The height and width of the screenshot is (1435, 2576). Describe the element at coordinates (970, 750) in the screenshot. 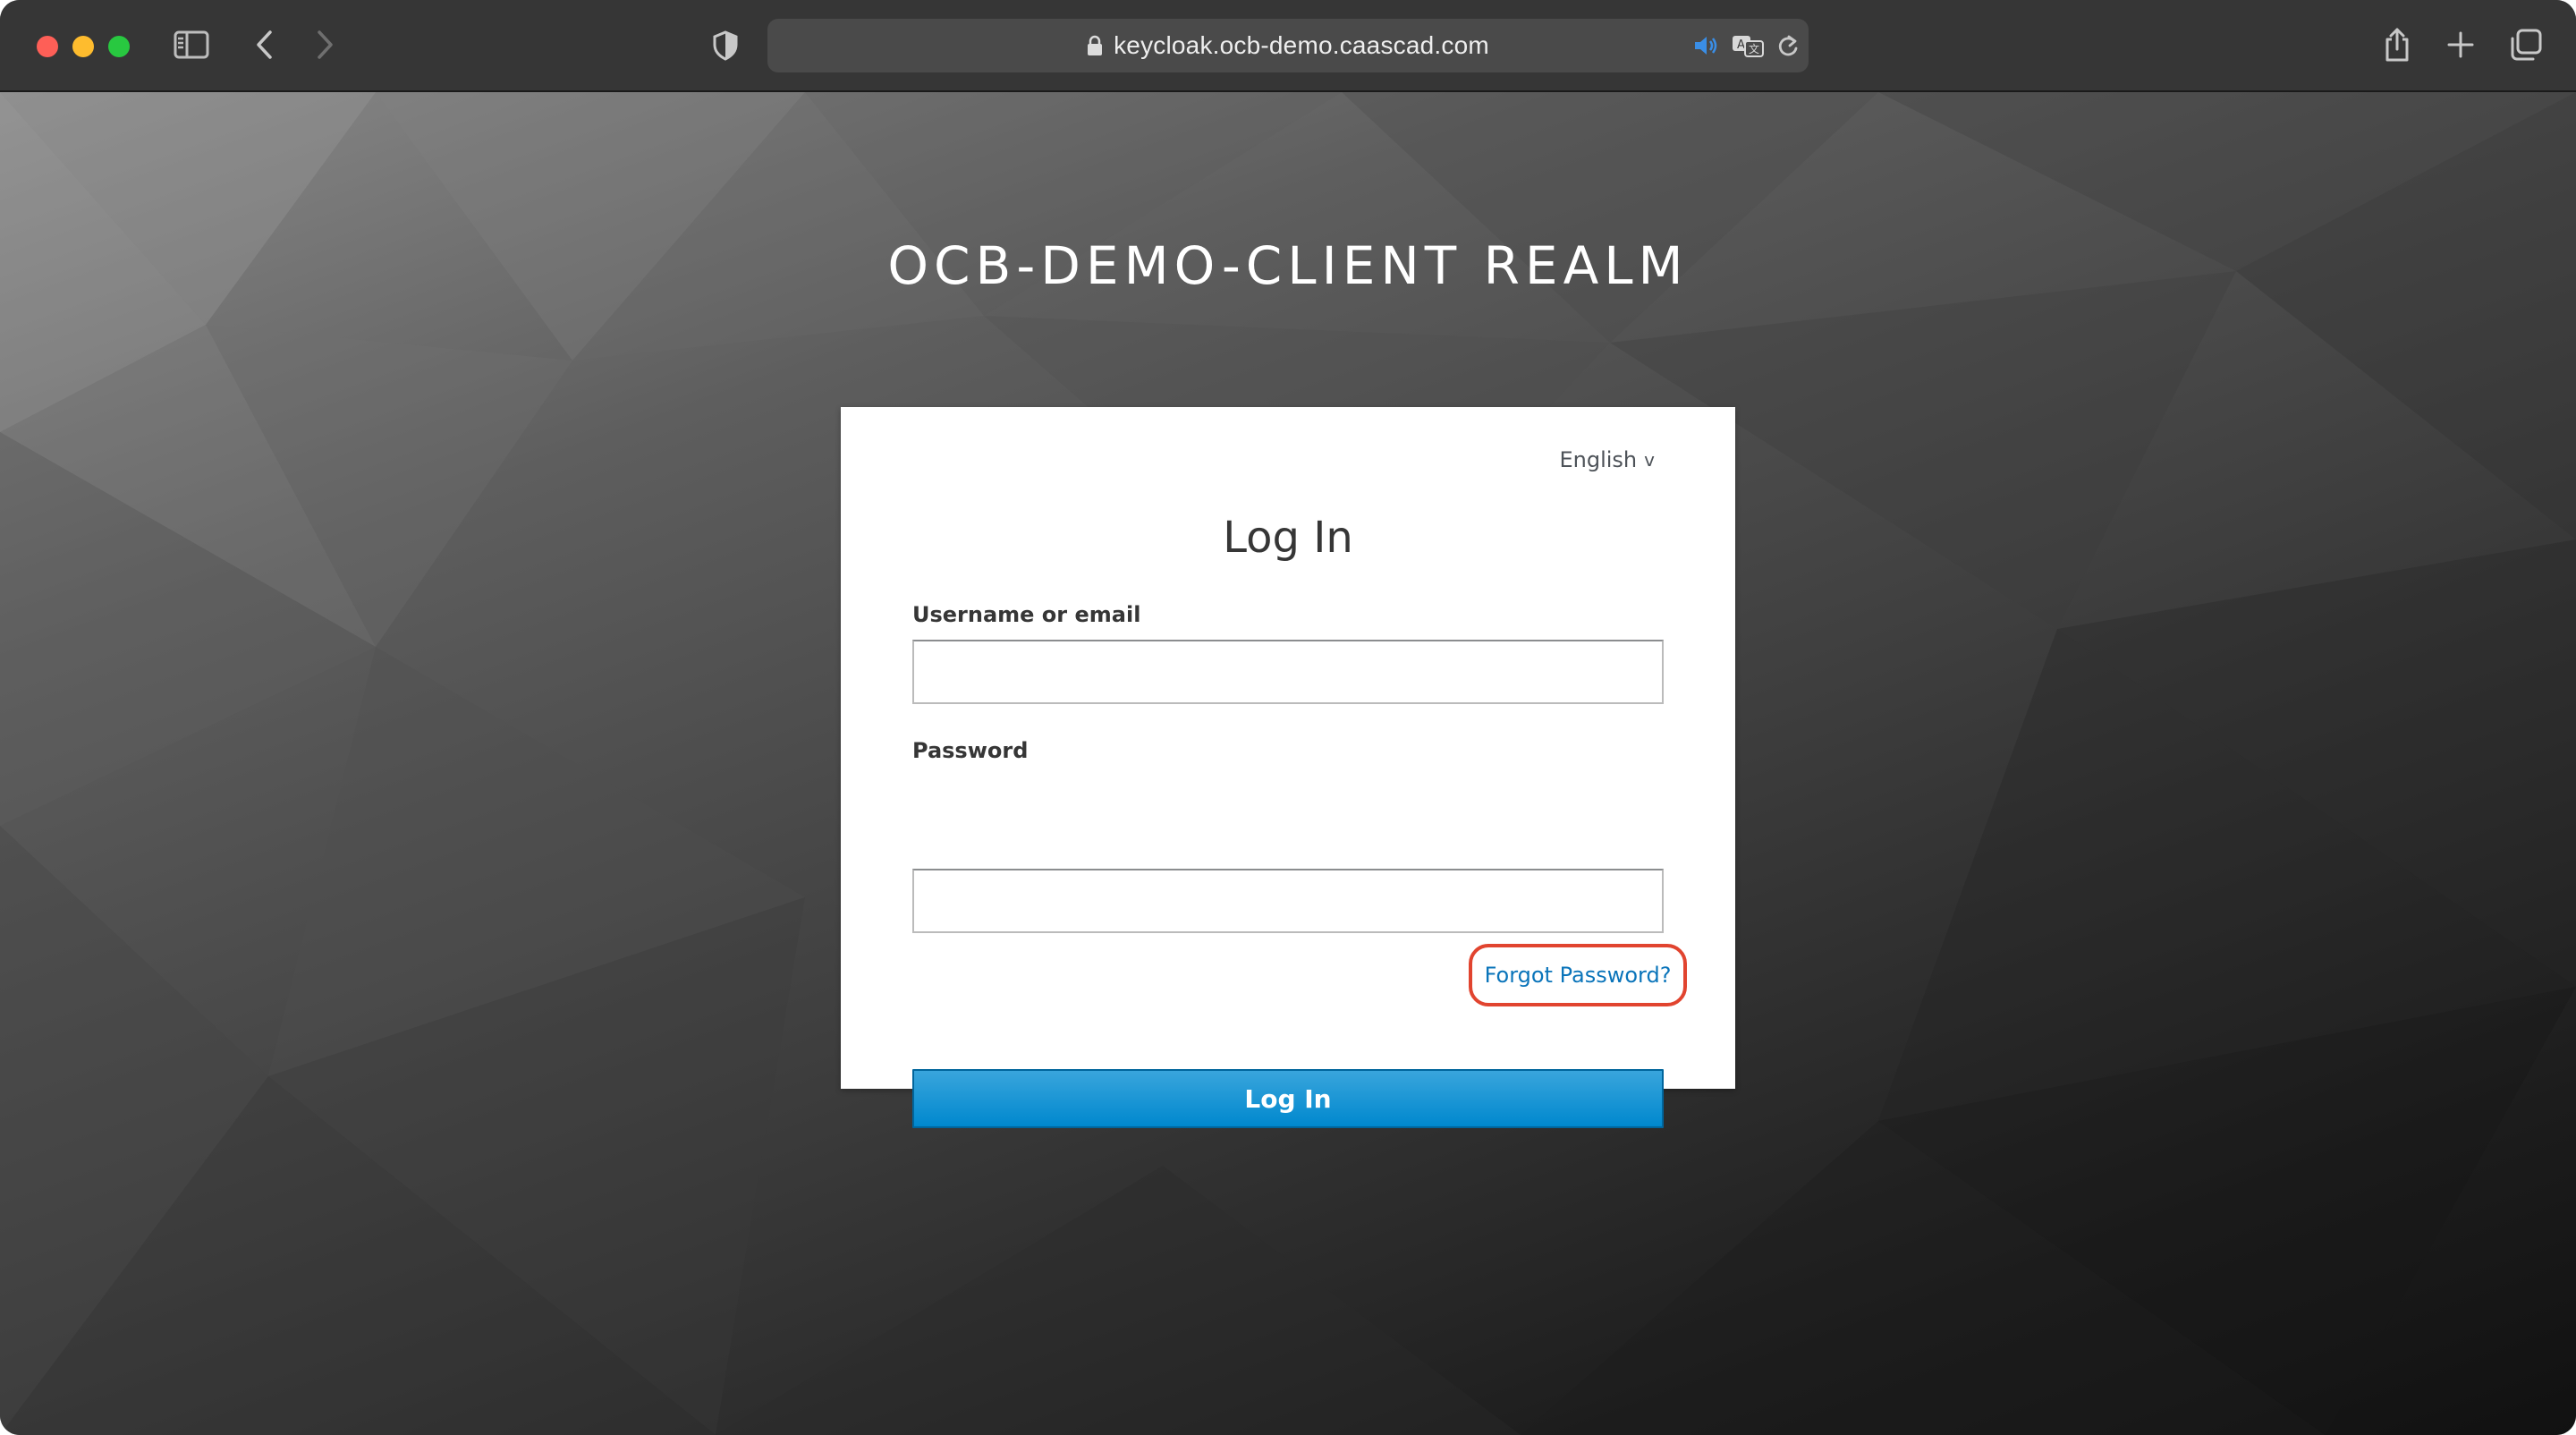

I see `password-label: Password` at that location.